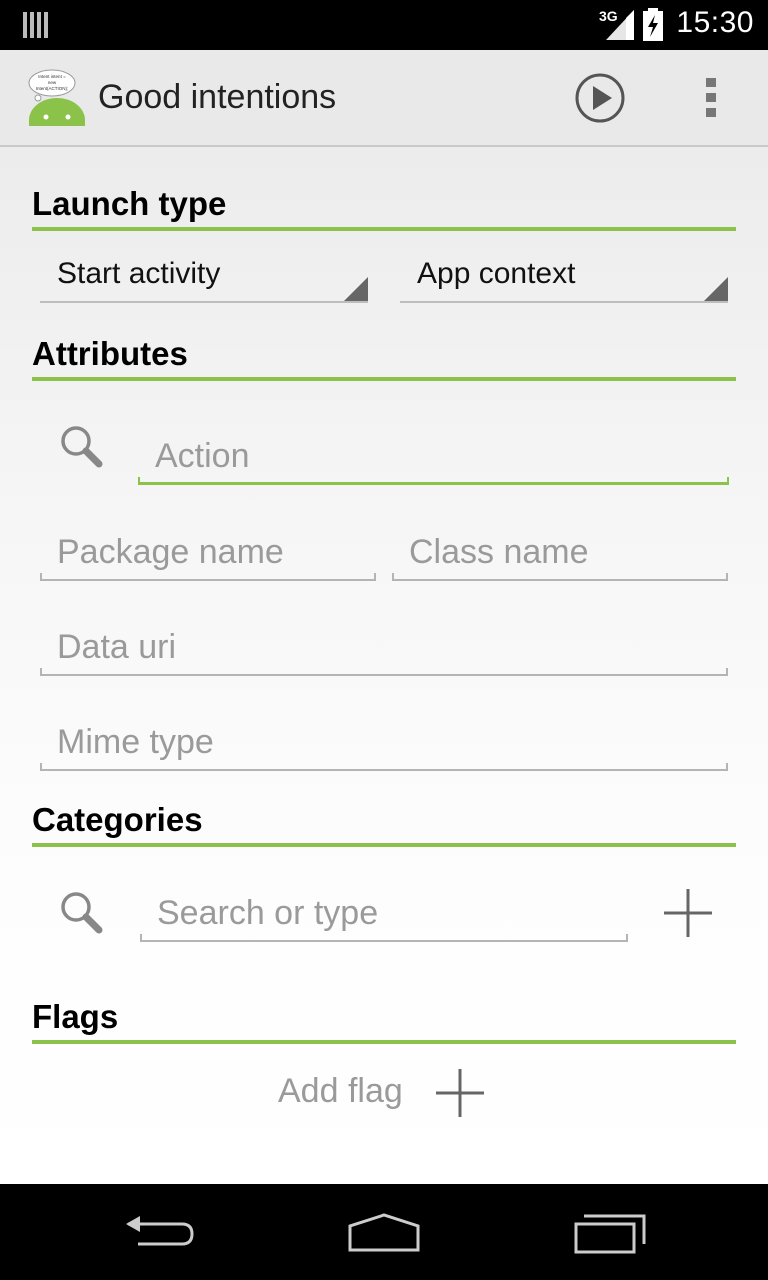 This screenshot has height=1280, width=768. I want to click on app-logo-icon: Intent intent = new Intent(ACTION);, so click(56, 97).